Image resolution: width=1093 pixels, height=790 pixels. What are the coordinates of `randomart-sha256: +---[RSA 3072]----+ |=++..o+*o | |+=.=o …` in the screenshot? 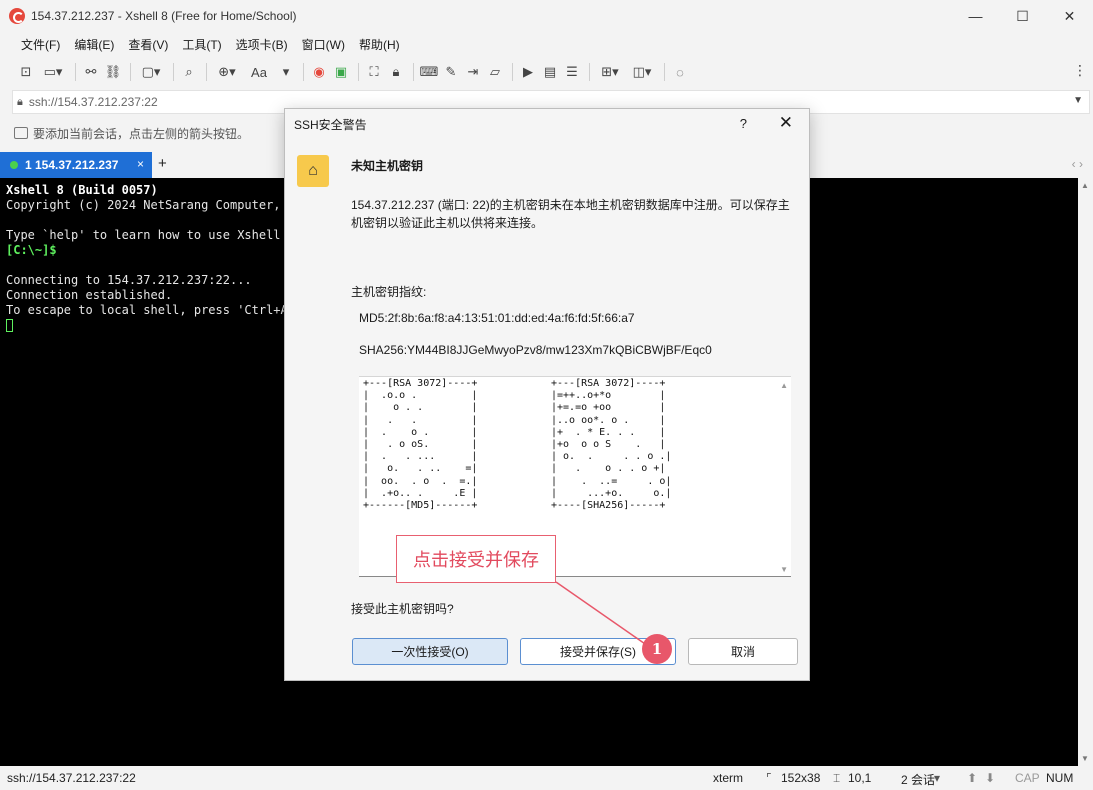 It's located at (611, 445).